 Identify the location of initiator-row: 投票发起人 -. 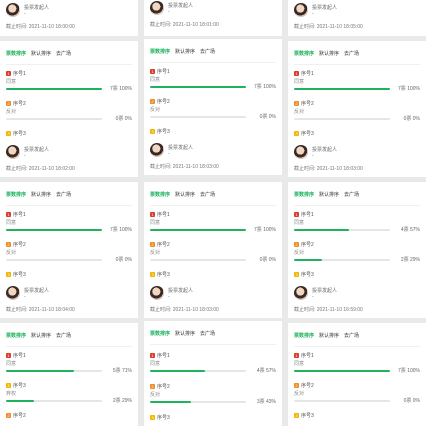
(27, 152).